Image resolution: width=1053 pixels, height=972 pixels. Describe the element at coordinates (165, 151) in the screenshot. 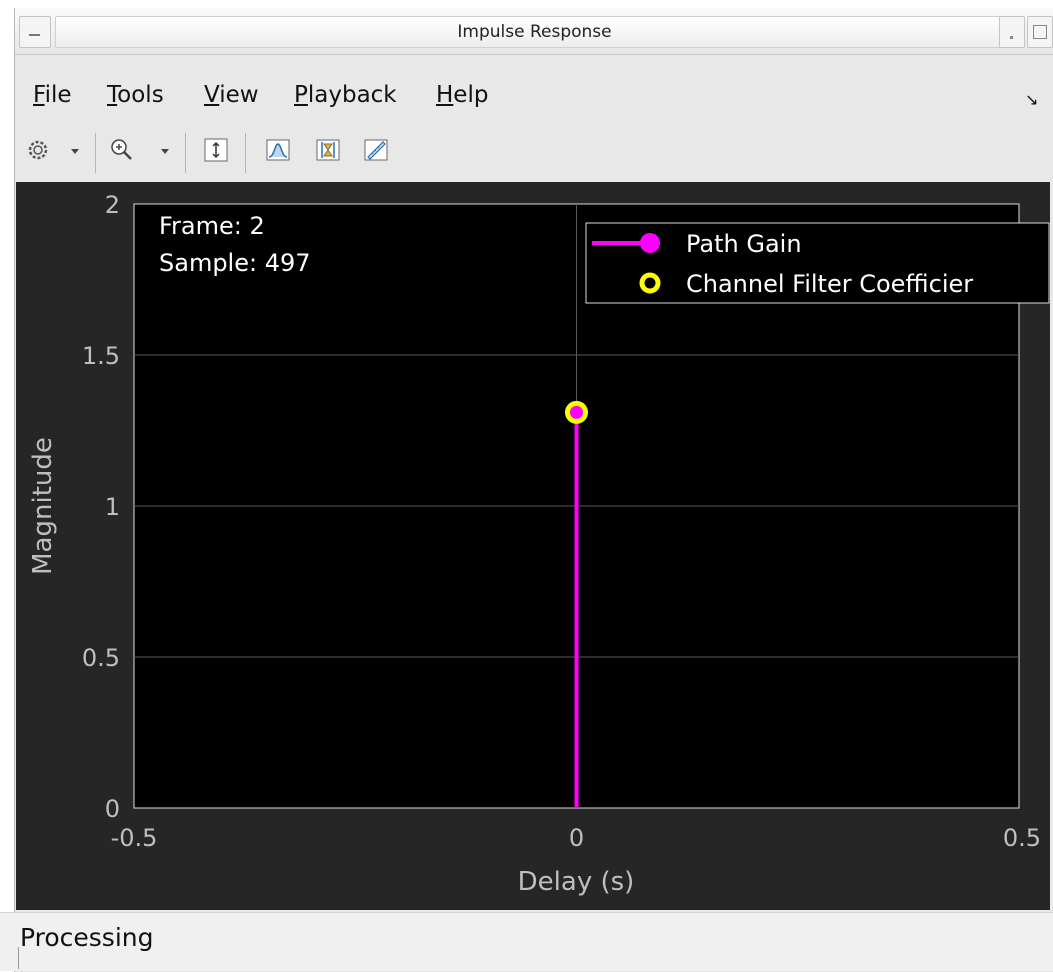

I see `zoom-dropdown-caret` at that location.